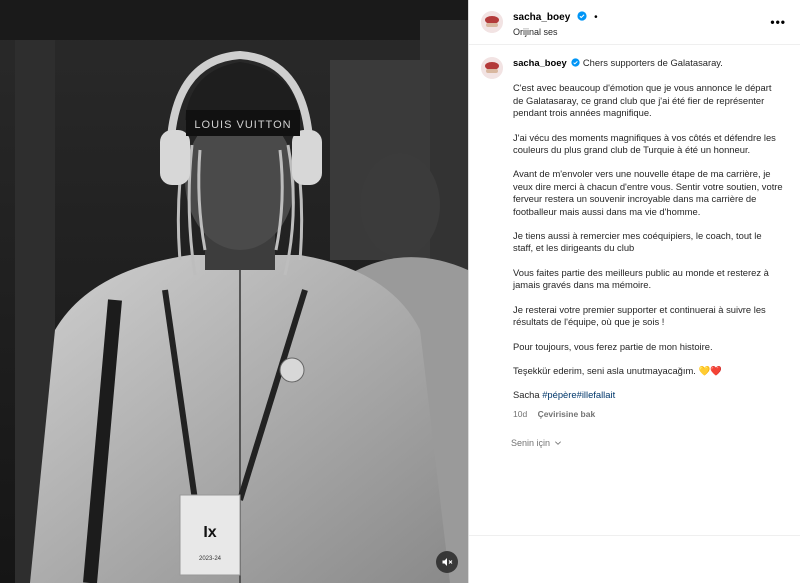 The height and width of the screenshot is (583, 800). What do you see at coordinates (541, 17) in the screenshot?
I see `username: sacha_boey` at bounding box center [541, 17].